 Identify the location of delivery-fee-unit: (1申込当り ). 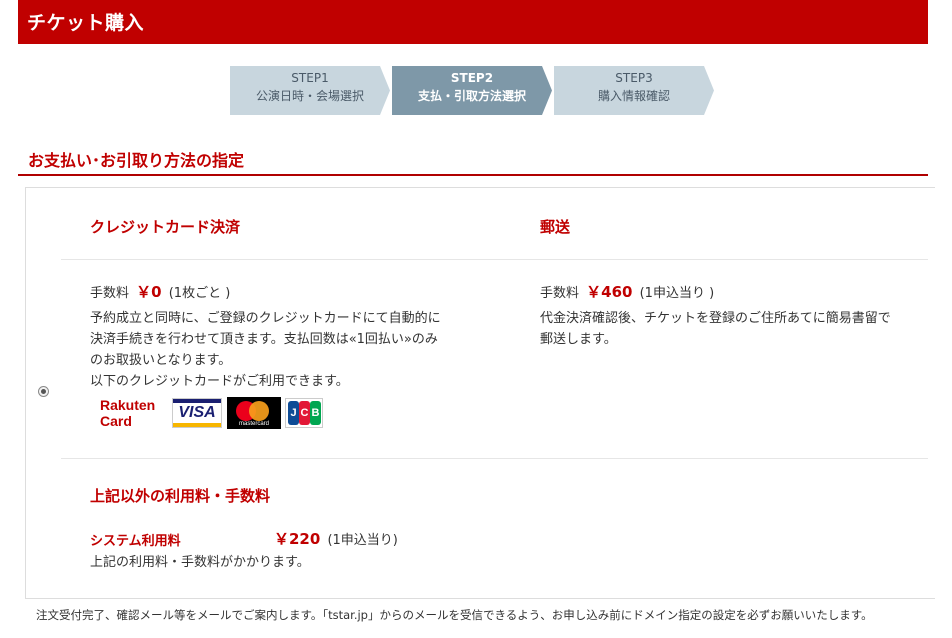
(677, 293).